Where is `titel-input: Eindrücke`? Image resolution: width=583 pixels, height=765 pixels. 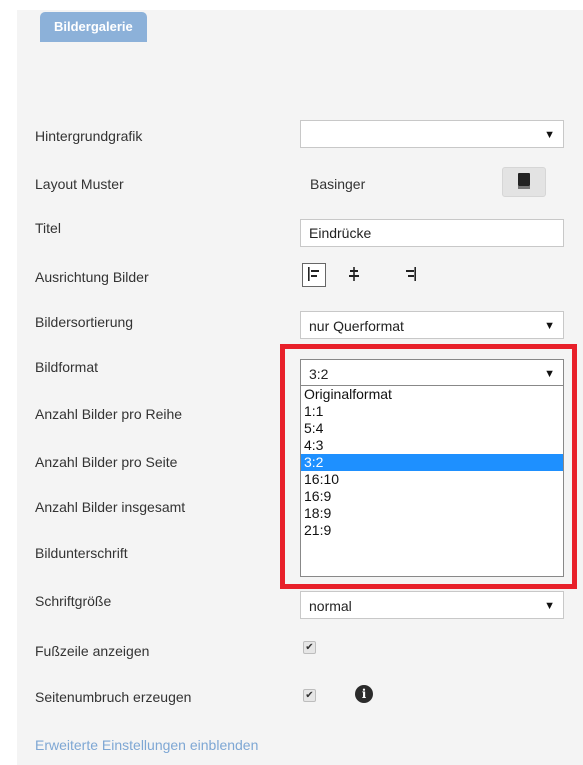
titel-input: Eindrücke is located at coordinates (432, 233).